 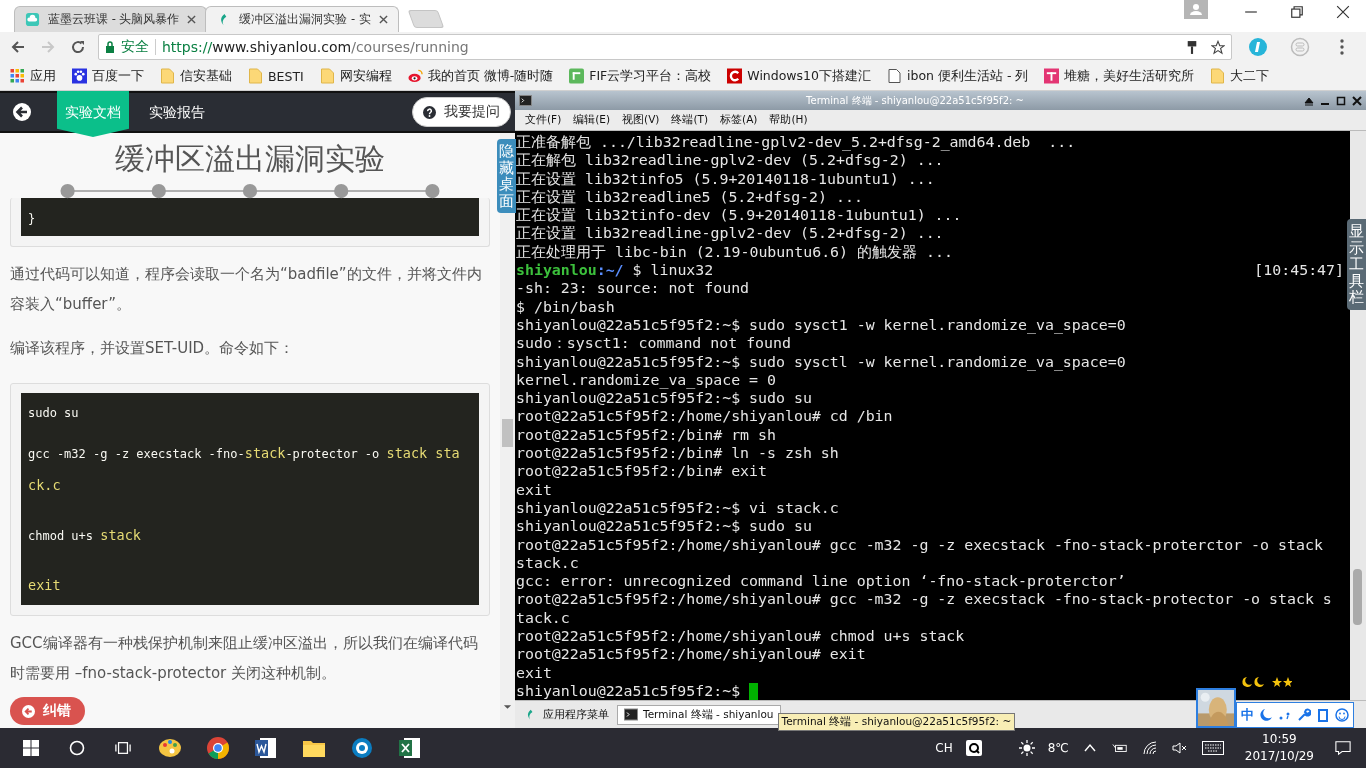 I want to click on circle-app-icon, so click(x=362, y=748).